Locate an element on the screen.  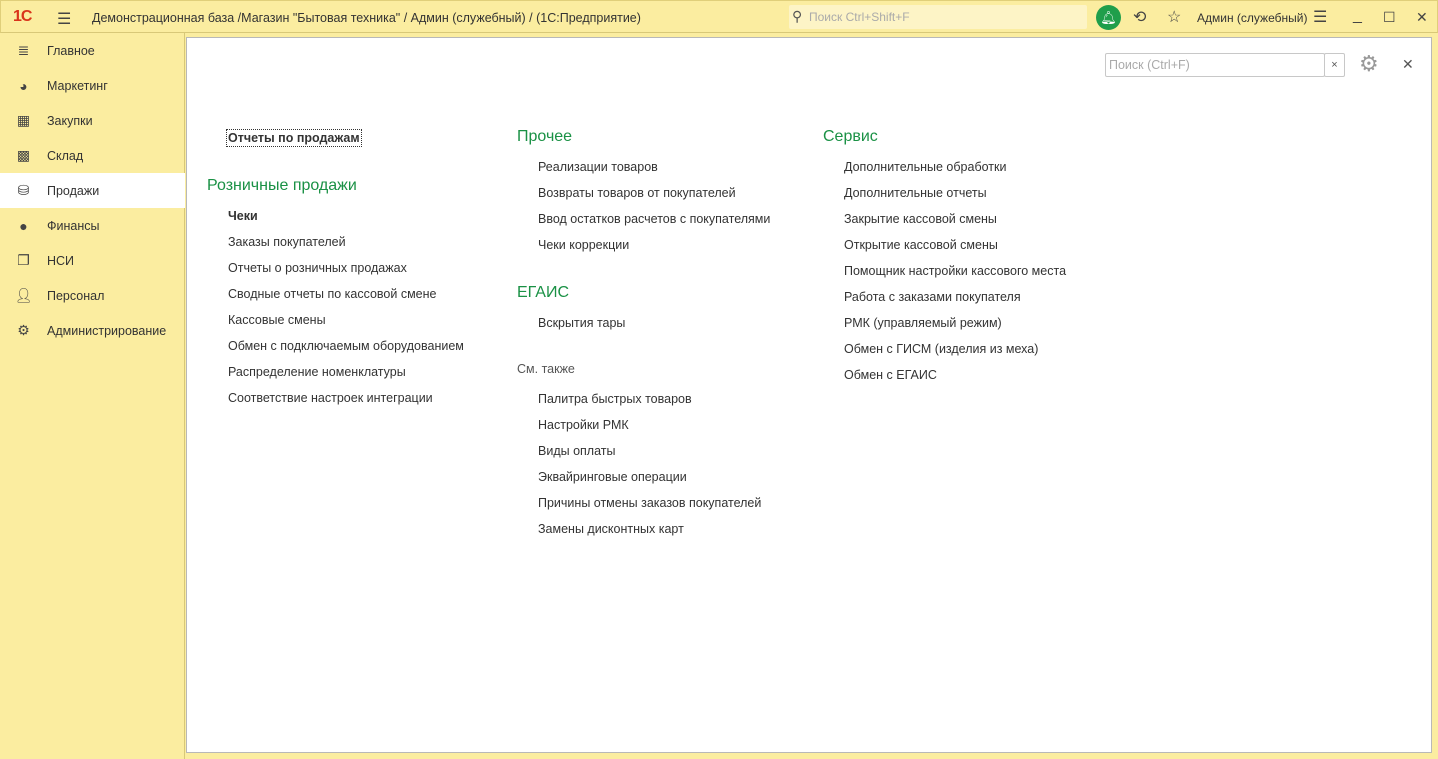
sidebar-item-label: НСИ is located at coordinates (61, 260).